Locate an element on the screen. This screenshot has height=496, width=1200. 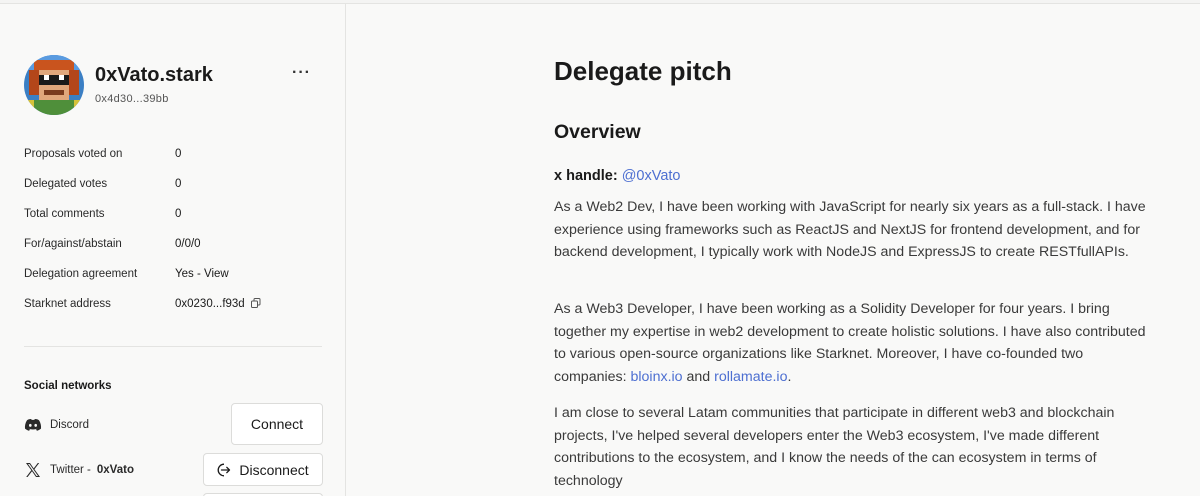
more-options-button: ··· is located at coordinates (301, 73).